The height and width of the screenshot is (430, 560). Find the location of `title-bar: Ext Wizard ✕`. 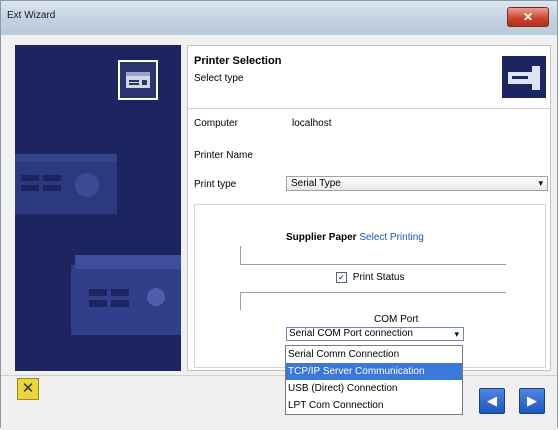

title-bar: Ext Wizard ✕ is located at coordinates (279, 18).